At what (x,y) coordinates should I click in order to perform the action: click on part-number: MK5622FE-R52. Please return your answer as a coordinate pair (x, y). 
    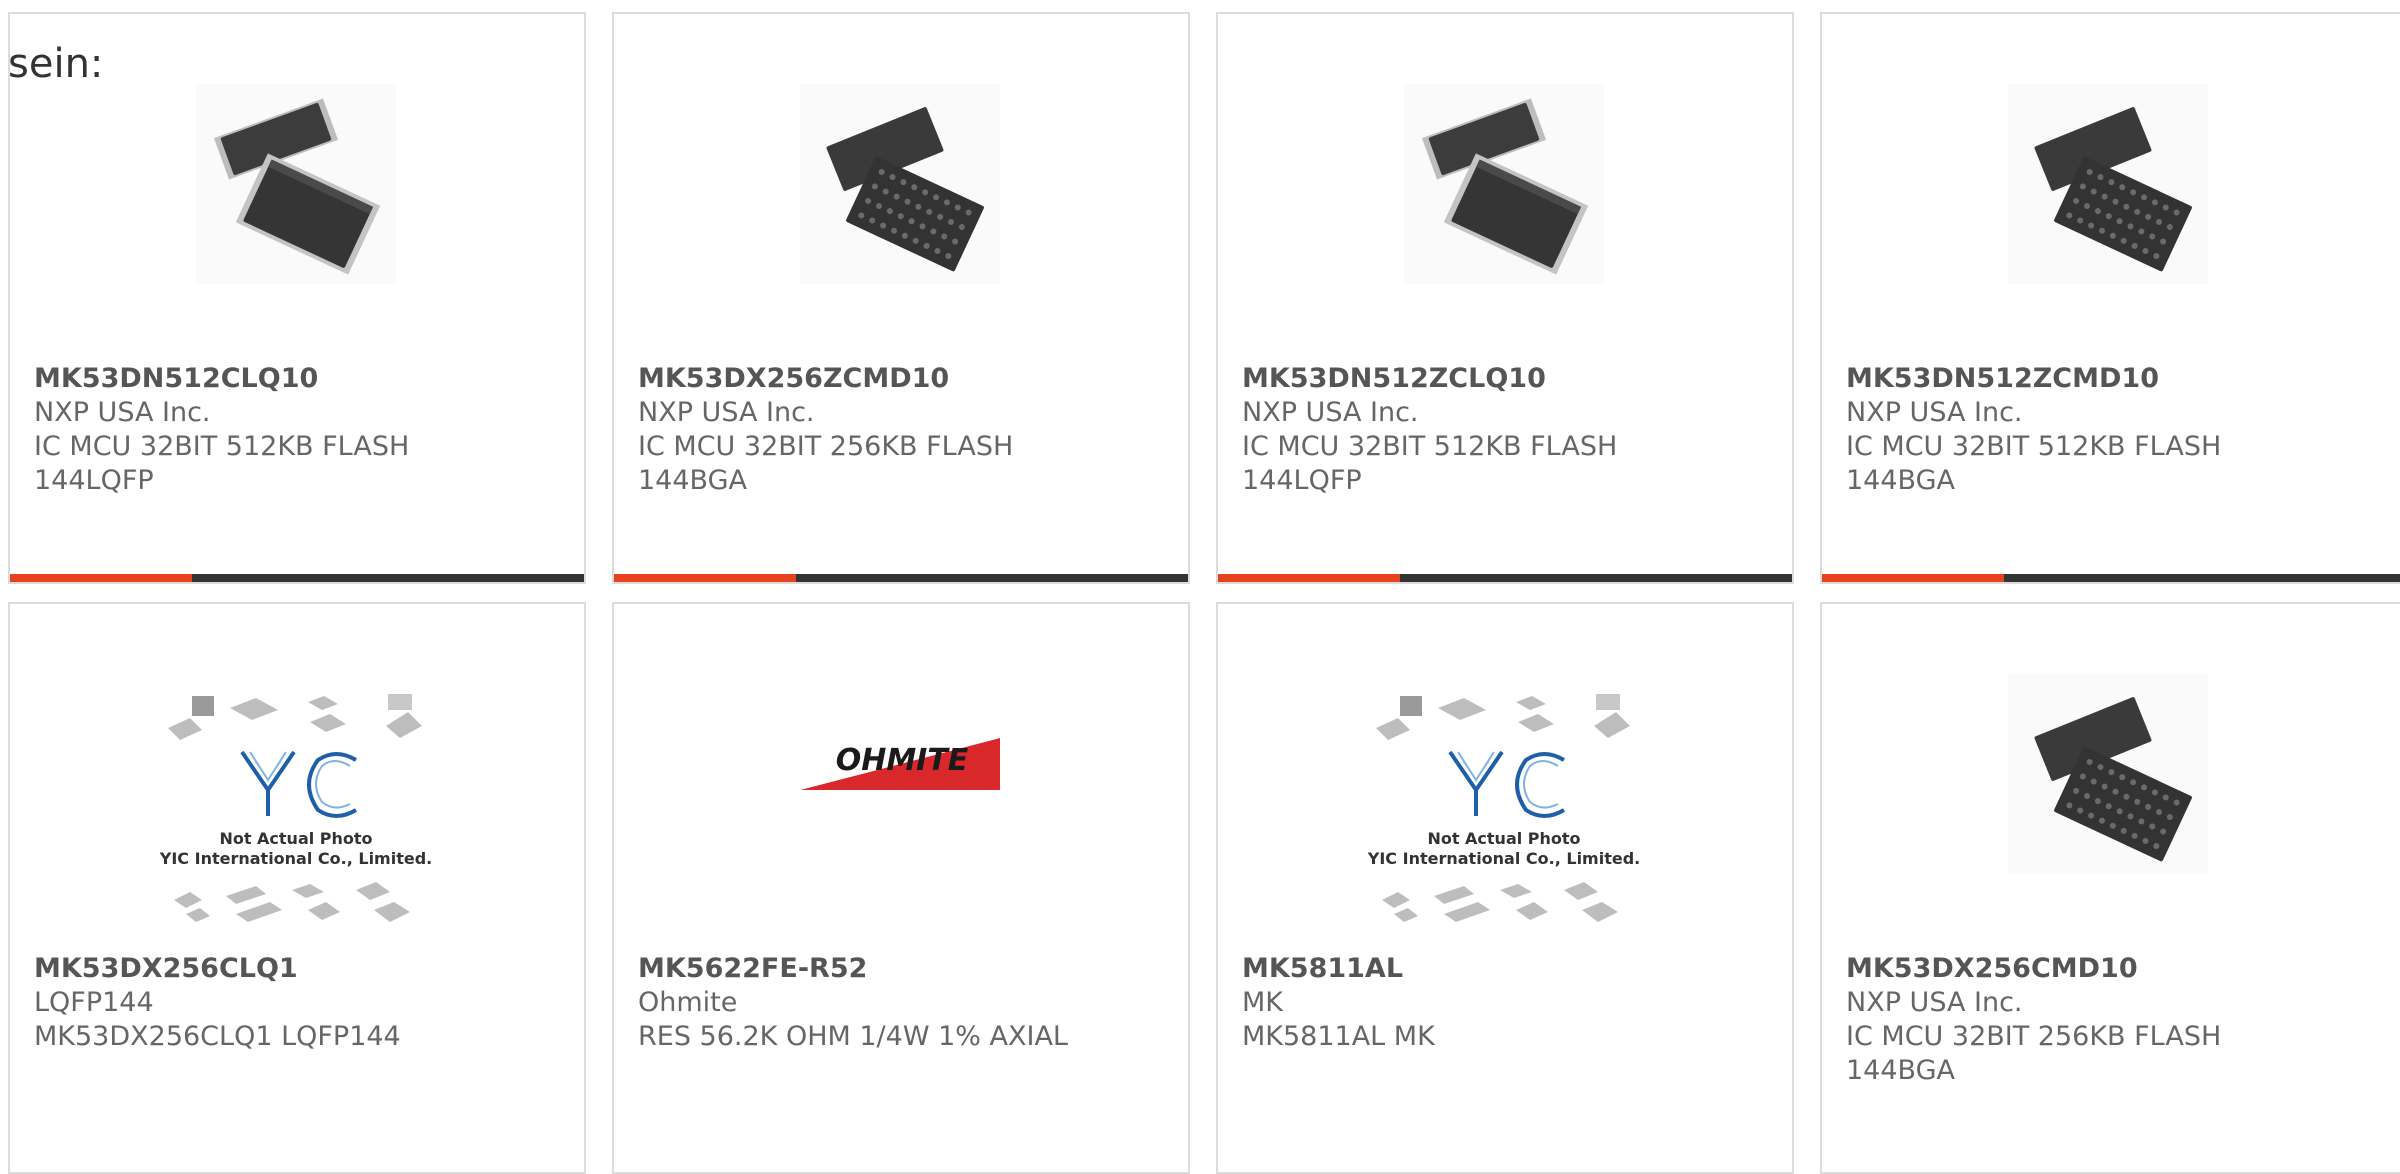
    Looking at the image, I should click on (905, 969).